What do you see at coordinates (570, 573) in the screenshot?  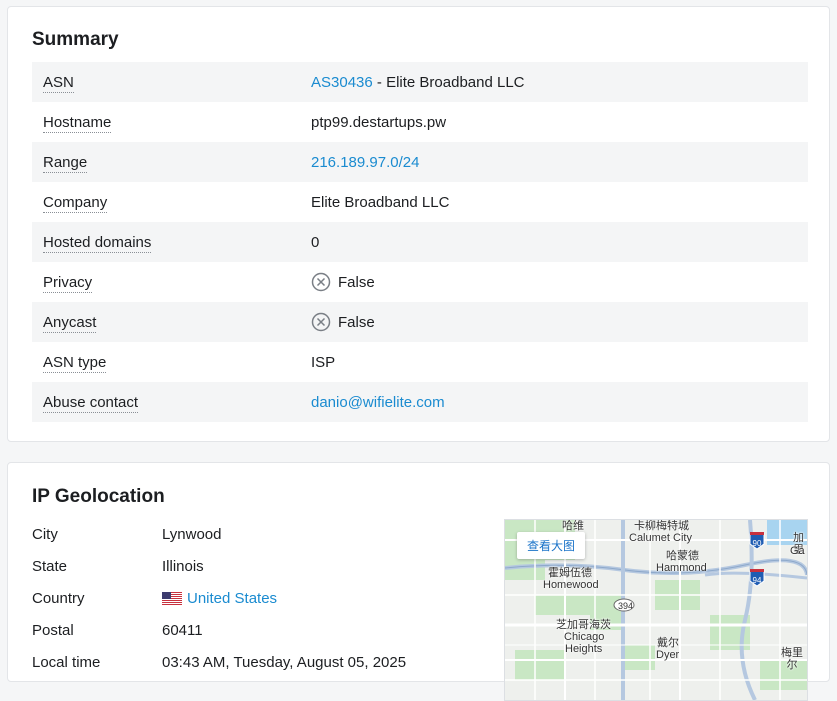 I see `map-label-homewood-cn: 霍姆伍德` at bounding box center [570, 573].